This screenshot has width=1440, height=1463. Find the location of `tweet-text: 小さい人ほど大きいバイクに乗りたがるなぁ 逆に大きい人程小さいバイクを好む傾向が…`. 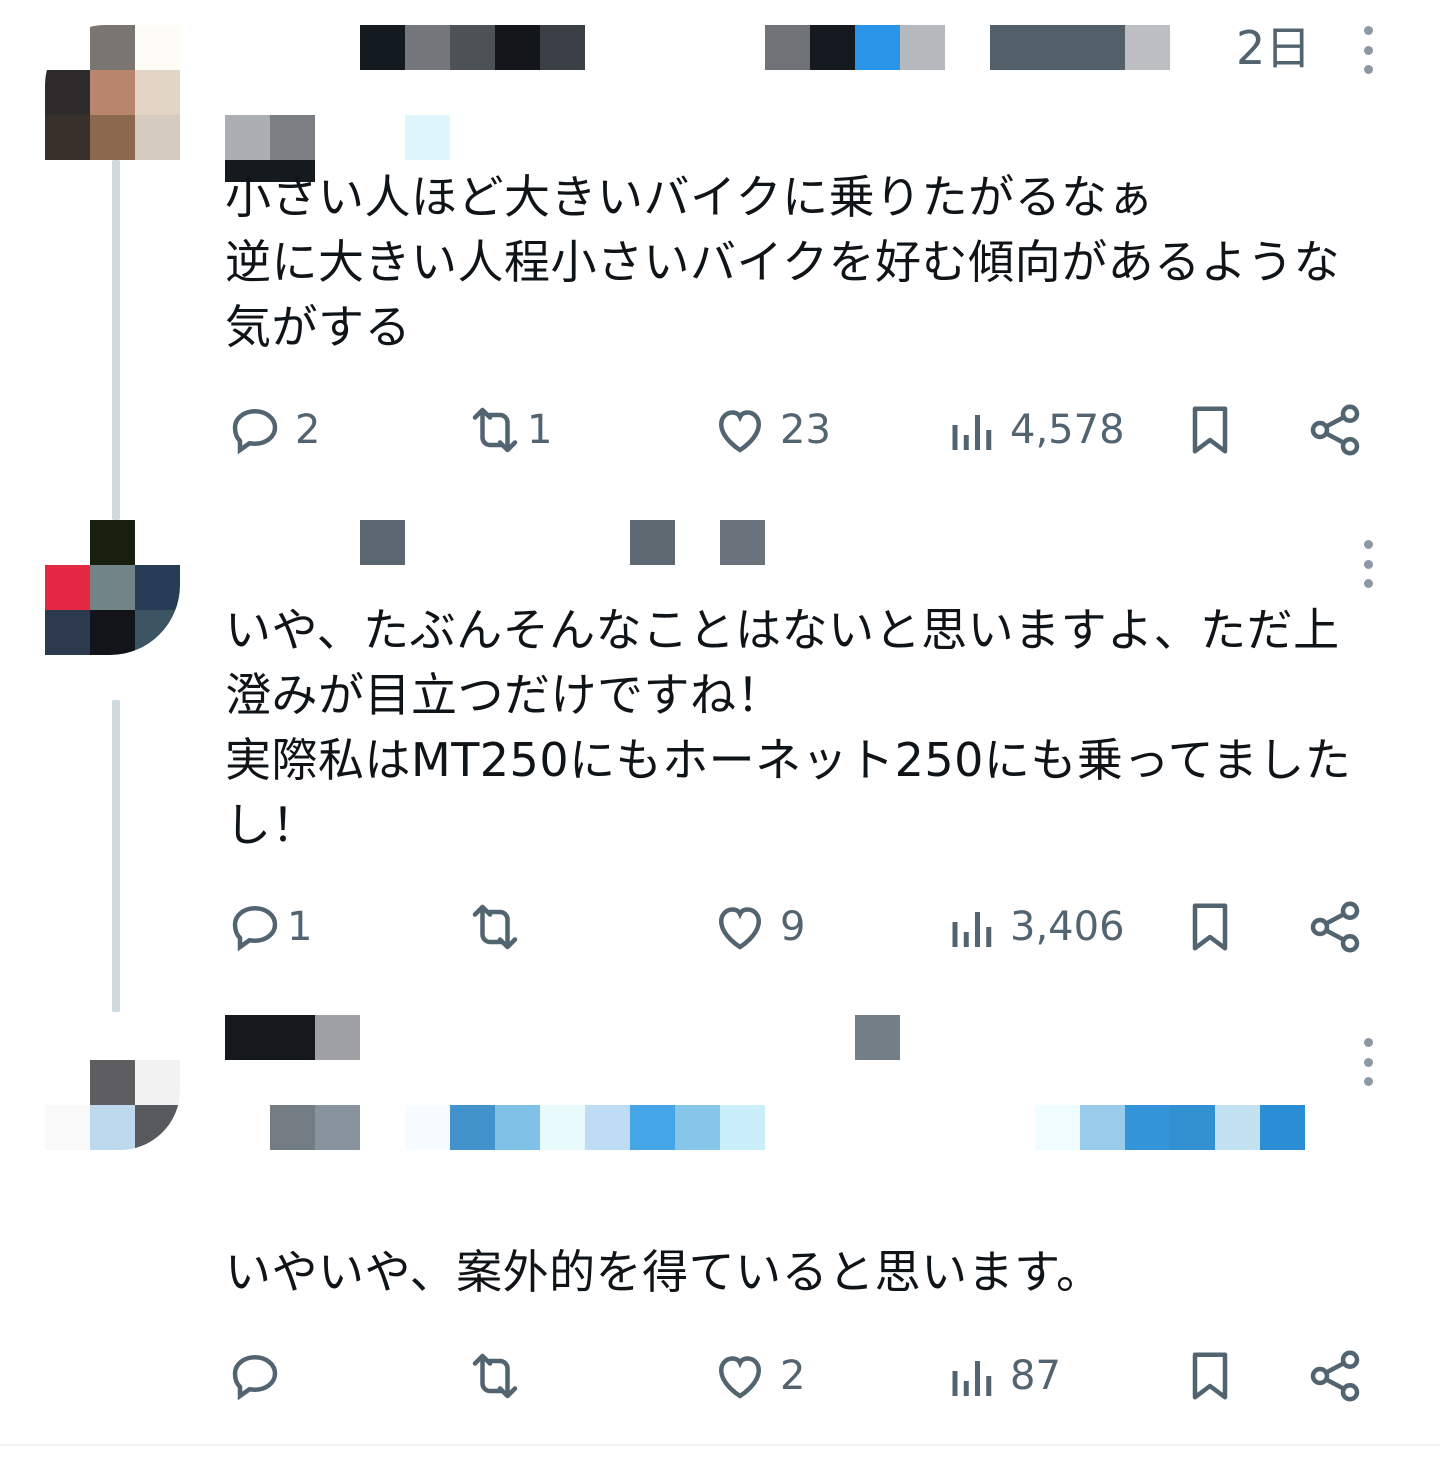

tweet-text: 小さい人ほど大きいバイクに乗りたがるなぁ 逆に大きい人程小さいバイクを好む傾向が… is located at coordinates (783, 262).